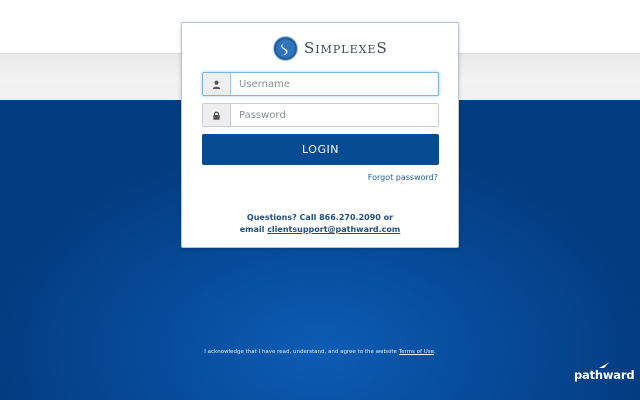 This screenshot has height=400, width=640. I want to click on password-input, so click(334, 115).